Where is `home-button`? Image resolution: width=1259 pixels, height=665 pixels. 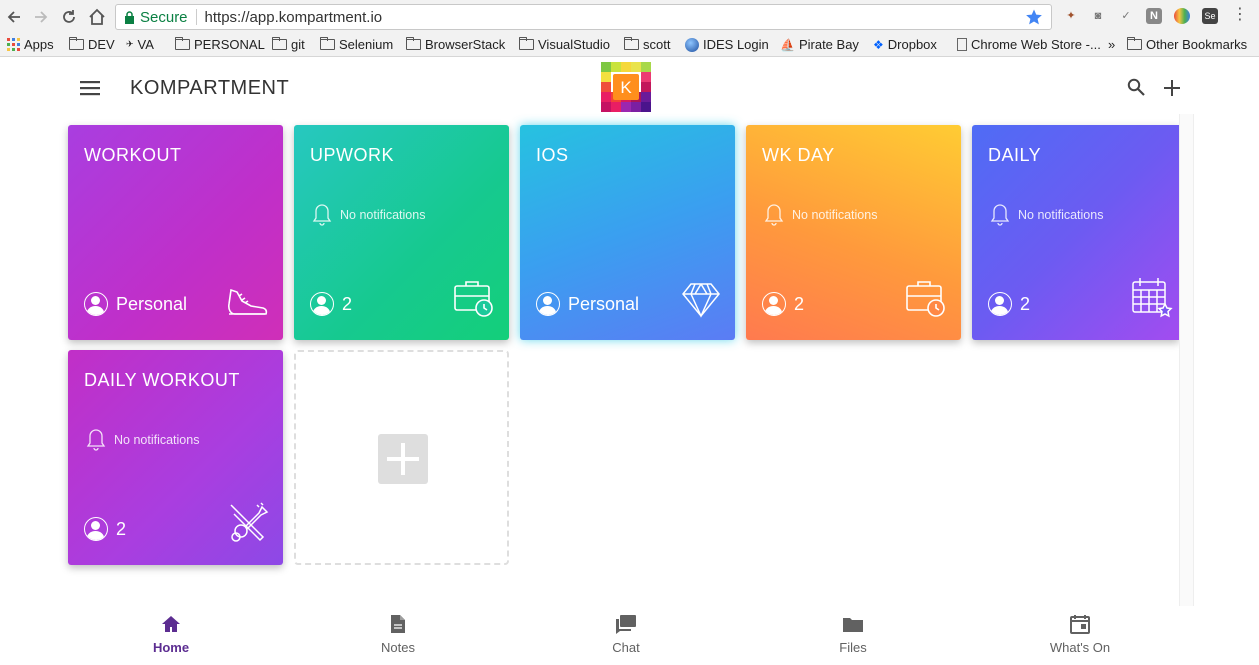
home-button is located at coordinates (97, 17).